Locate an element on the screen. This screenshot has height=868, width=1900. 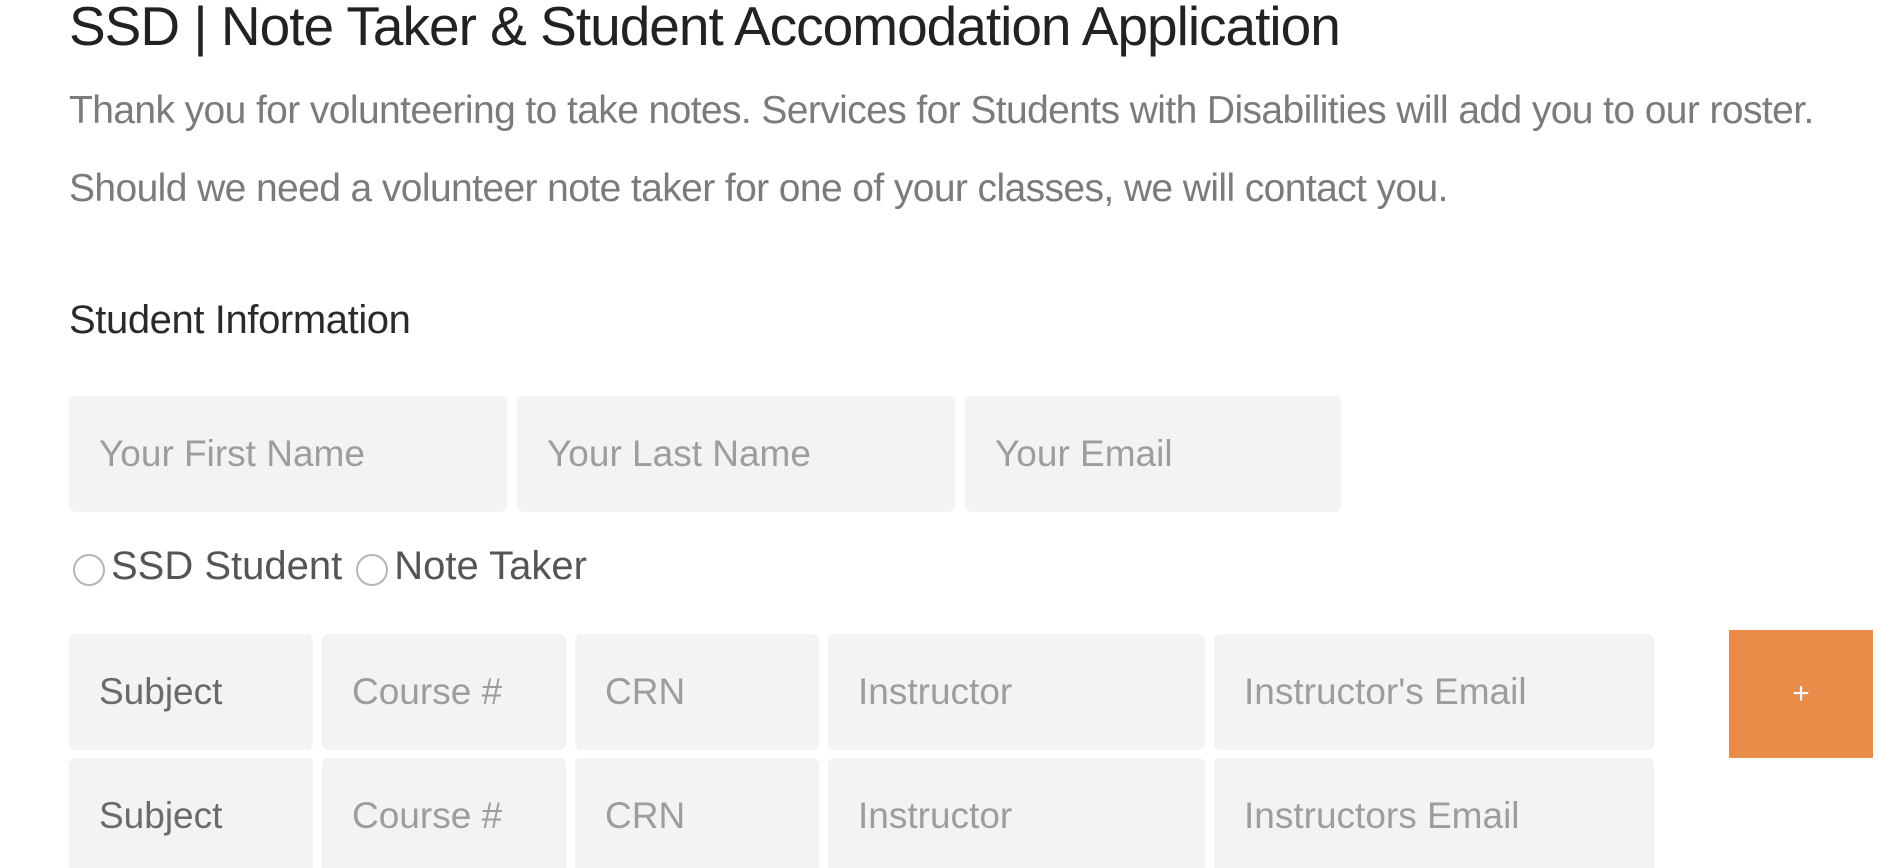
role-radio-group: SSD Student Note Taker is located at coordinates (337, 566).